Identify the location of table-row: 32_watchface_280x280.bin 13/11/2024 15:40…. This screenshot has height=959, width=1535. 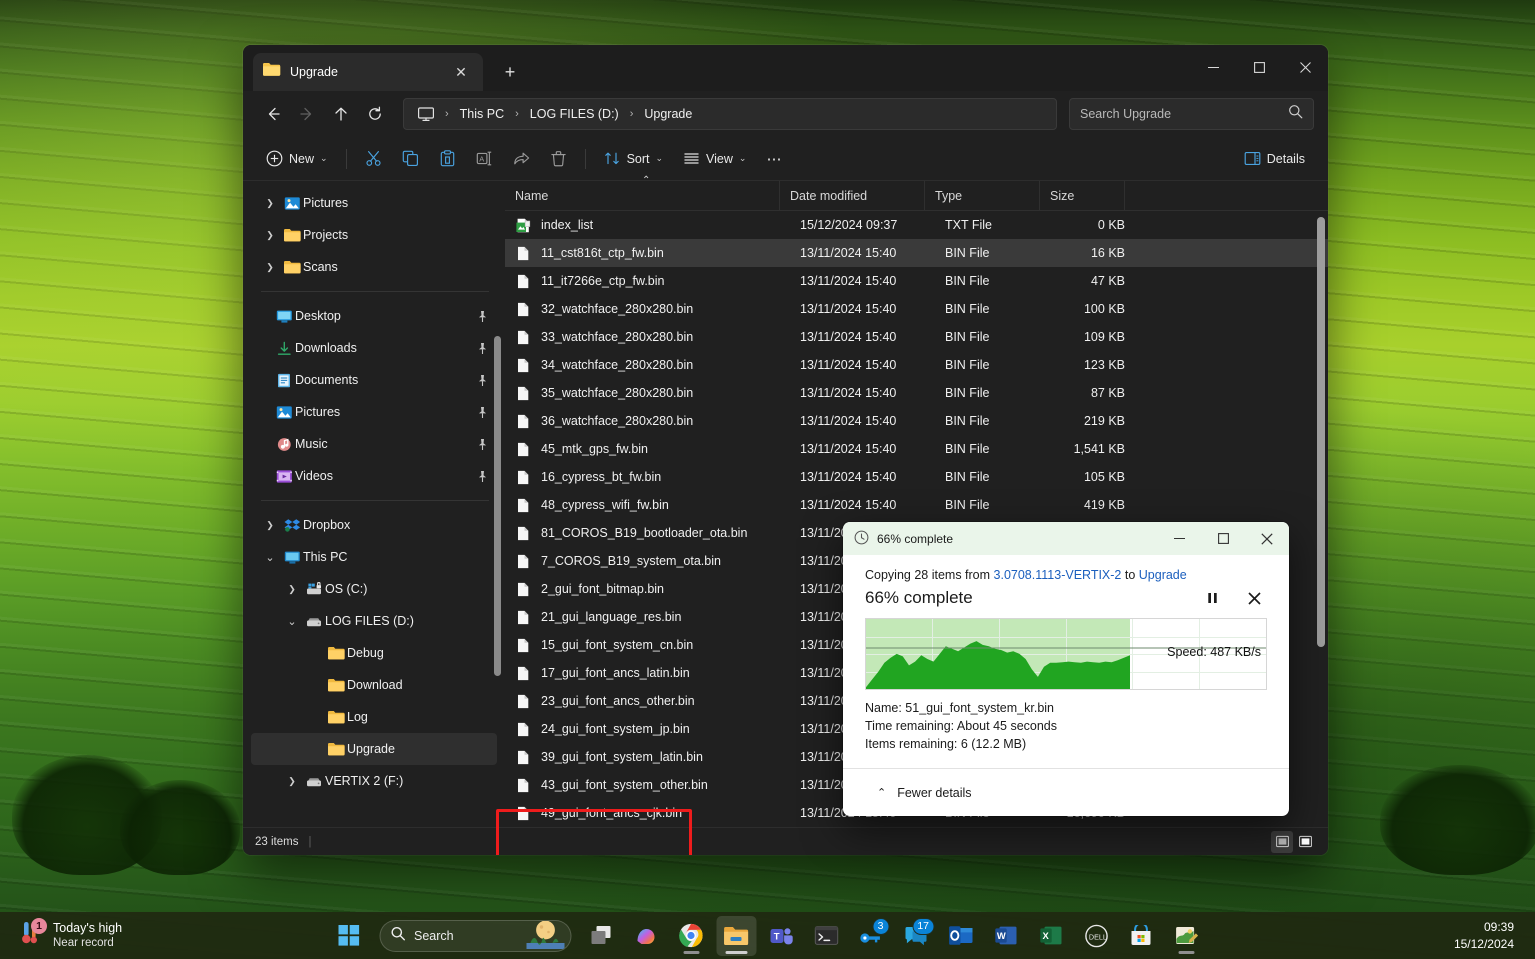
(916, 309).